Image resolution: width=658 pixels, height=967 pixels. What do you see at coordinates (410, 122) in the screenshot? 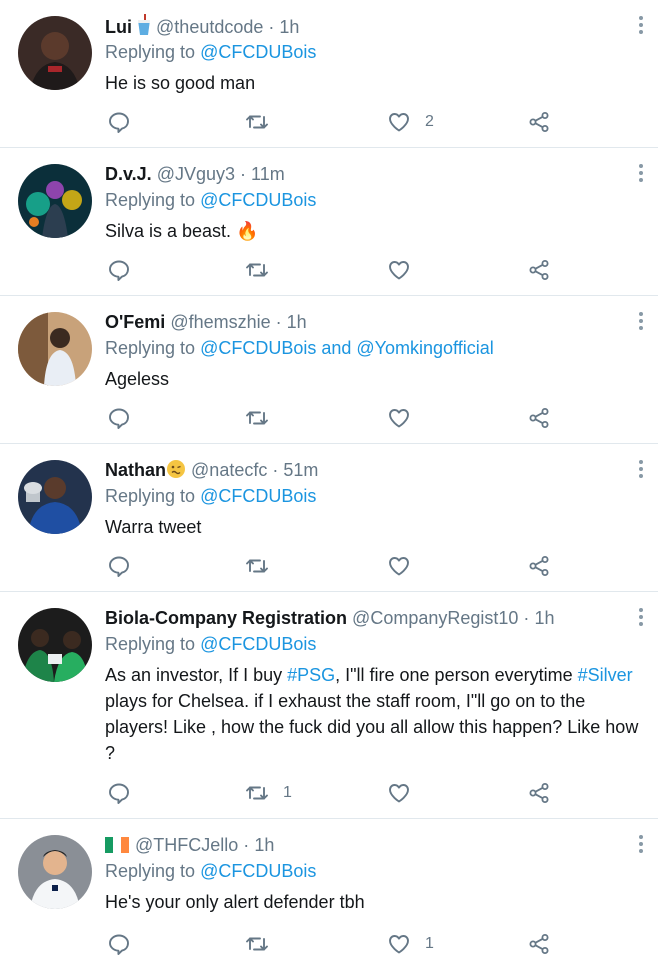
I see `like-button: 2` at bounding box center [410, 122].